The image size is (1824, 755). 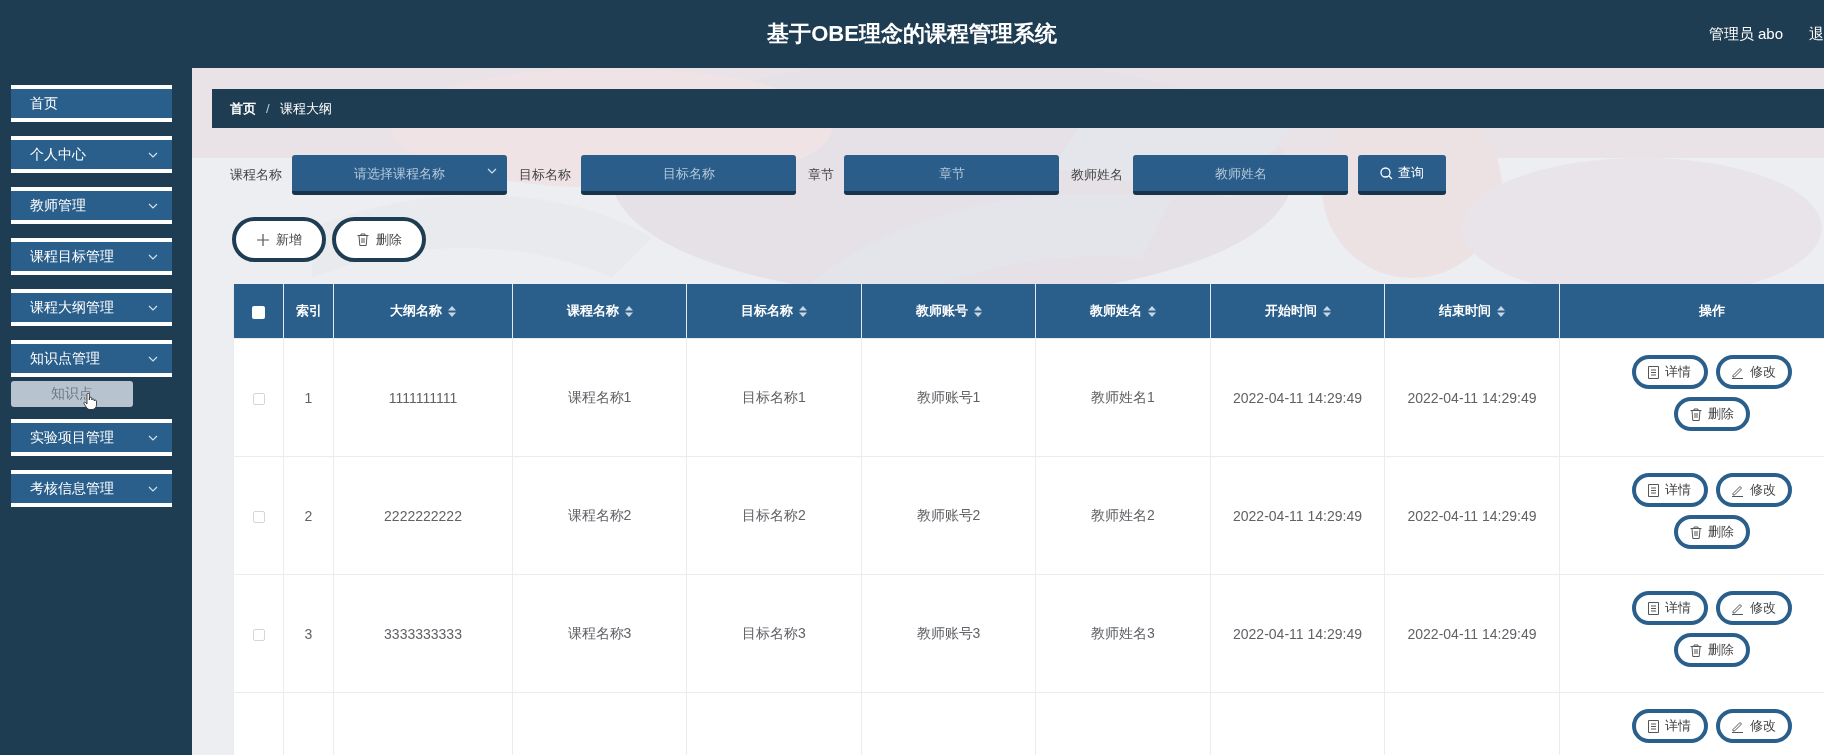 I want to click on table-cell: 教师账号3, so click(x=948, y=632).